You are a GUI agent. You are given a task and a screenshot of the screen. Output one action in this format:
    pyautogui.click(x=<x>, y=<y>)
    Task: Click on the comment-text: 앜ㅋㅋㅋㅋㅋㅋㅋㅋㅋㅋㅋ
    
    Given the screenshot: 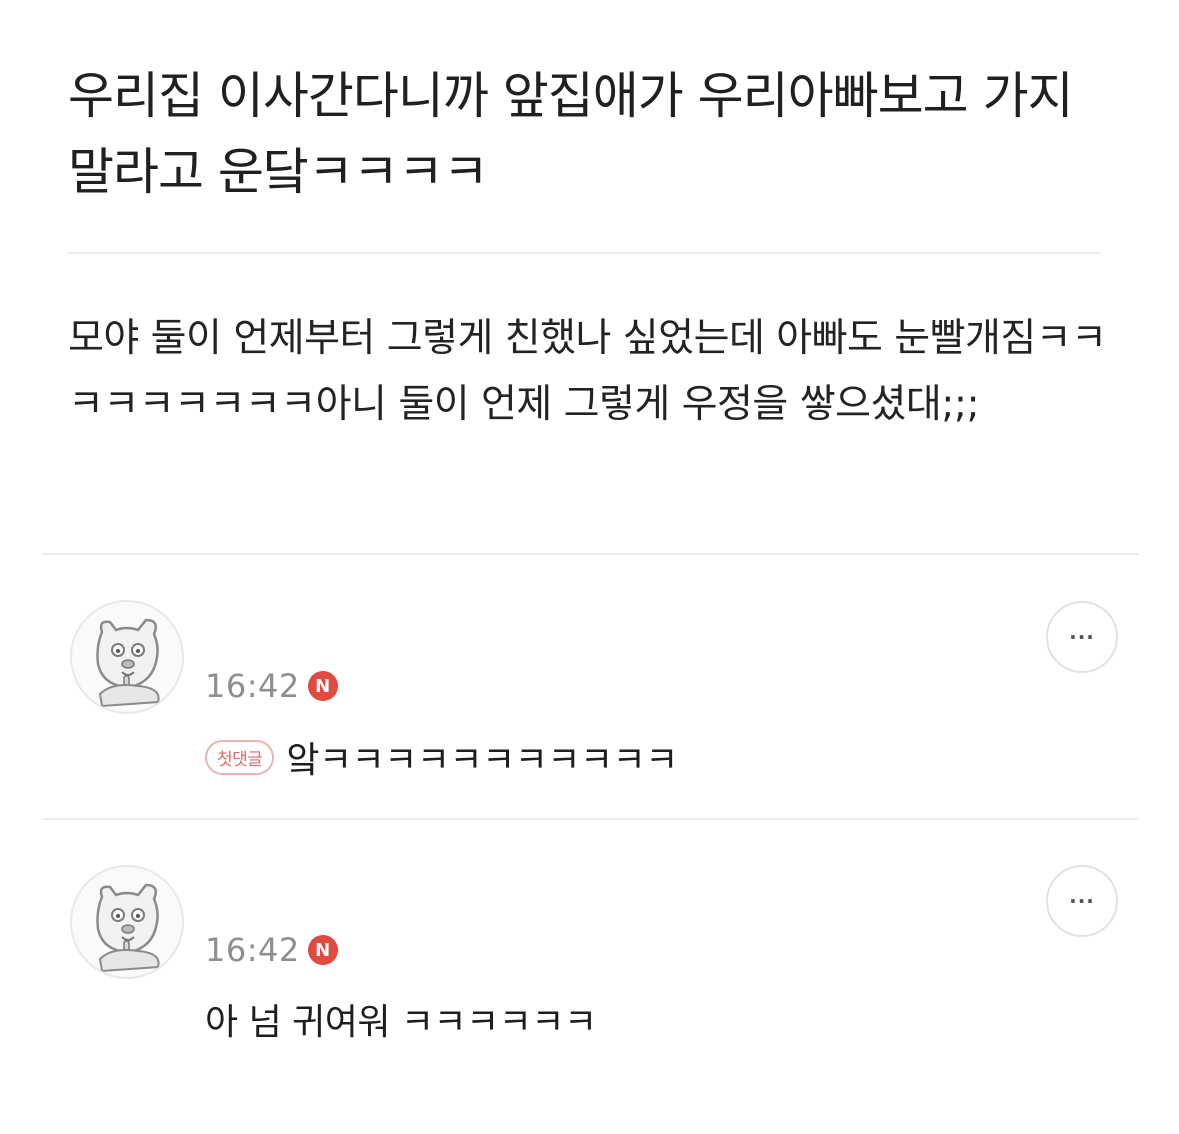 What is the action you would take?
    pyautogui.click(x=482, y=760)
    